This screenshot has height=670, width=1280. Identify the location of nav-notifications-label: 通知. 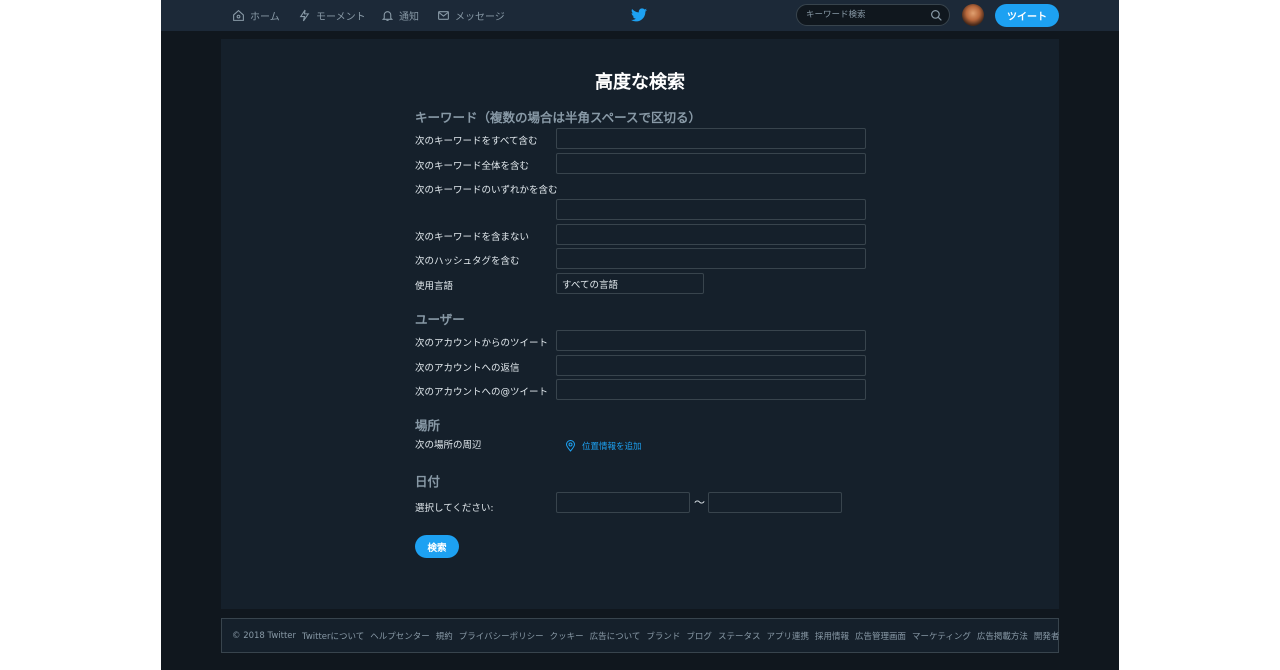
(409, 17).